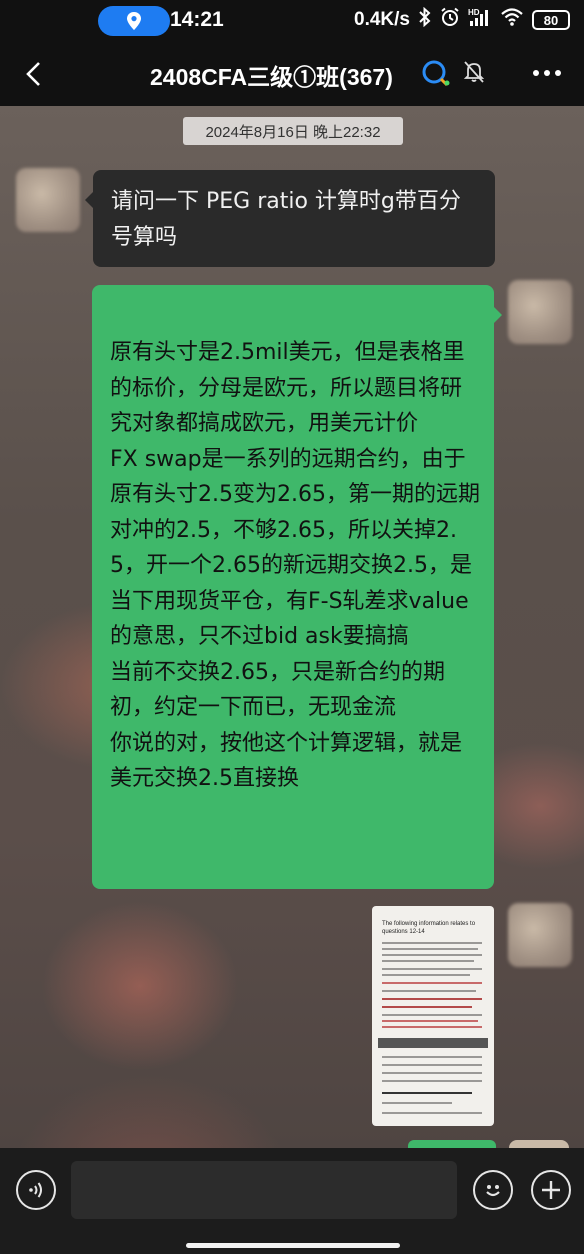  Describe the element at coordinates (286, 761) in the screenshot. I see `message-paragraph: 你说的对，按他这个计算逻辑，就是美元交换2.5直接换` at that location.